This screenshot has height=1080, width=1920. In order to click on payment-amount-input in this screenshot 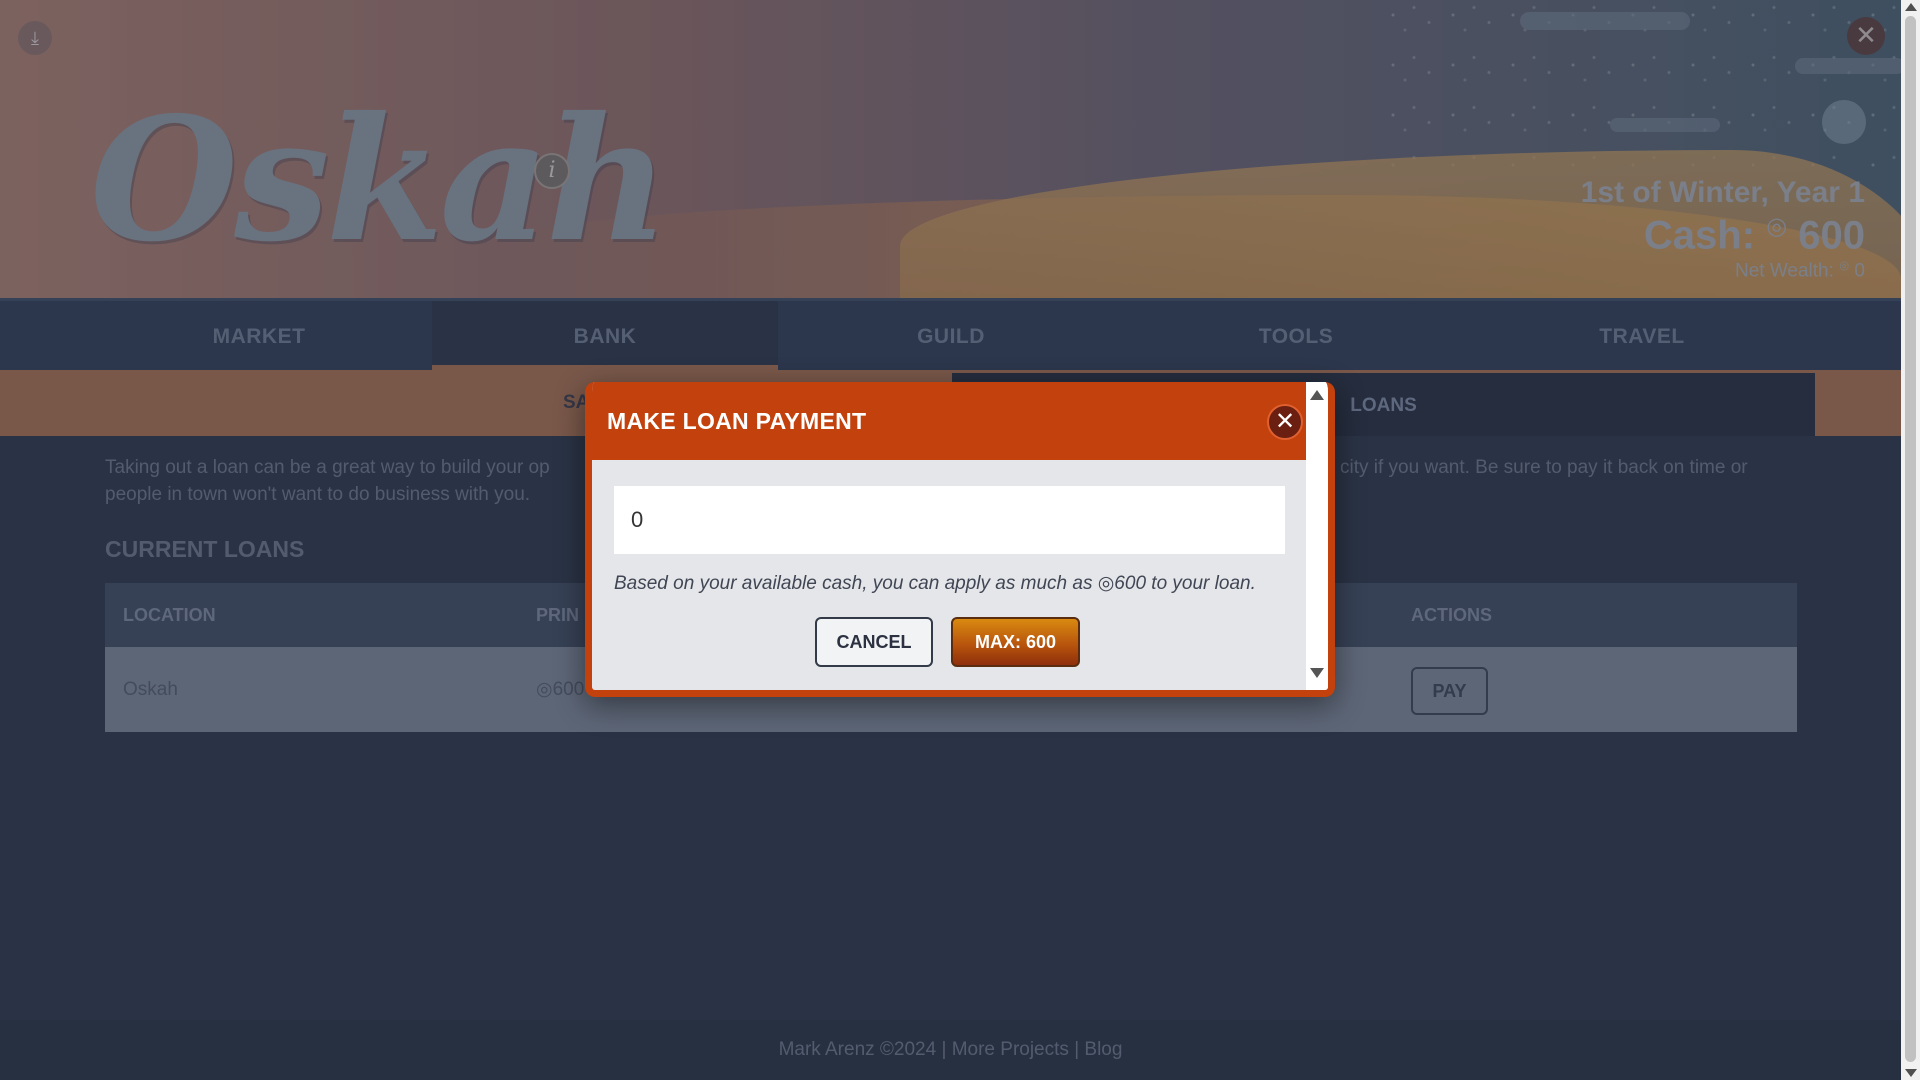, I will do `click(949, 520)`.